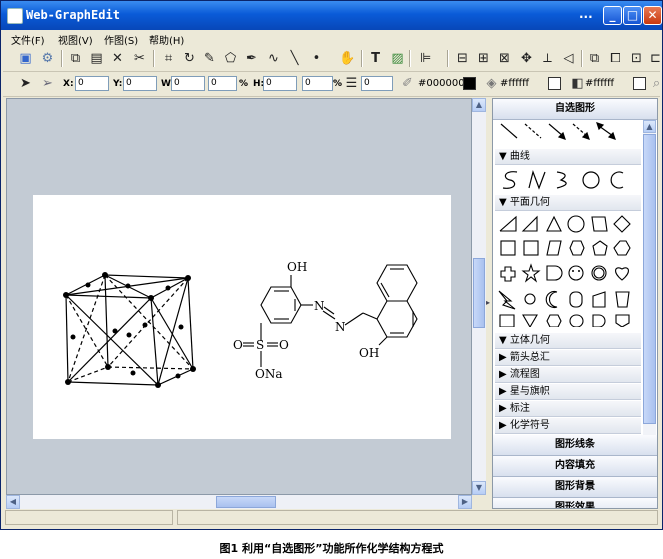  What do you see at coordinates (568, 358) in the screenshot?
I see `group-arrows: ▶ 箭头总汇` at bounding box center [568, 358].